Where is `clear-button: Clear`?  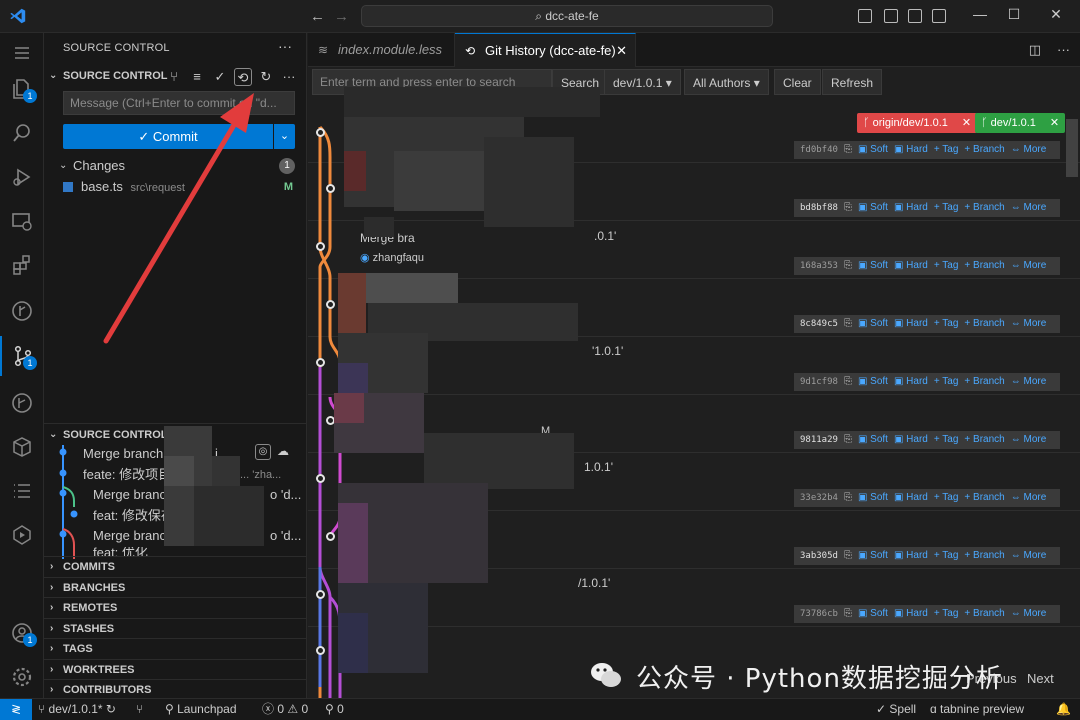
clear-button: Clear is located at coordinates (797, 82).